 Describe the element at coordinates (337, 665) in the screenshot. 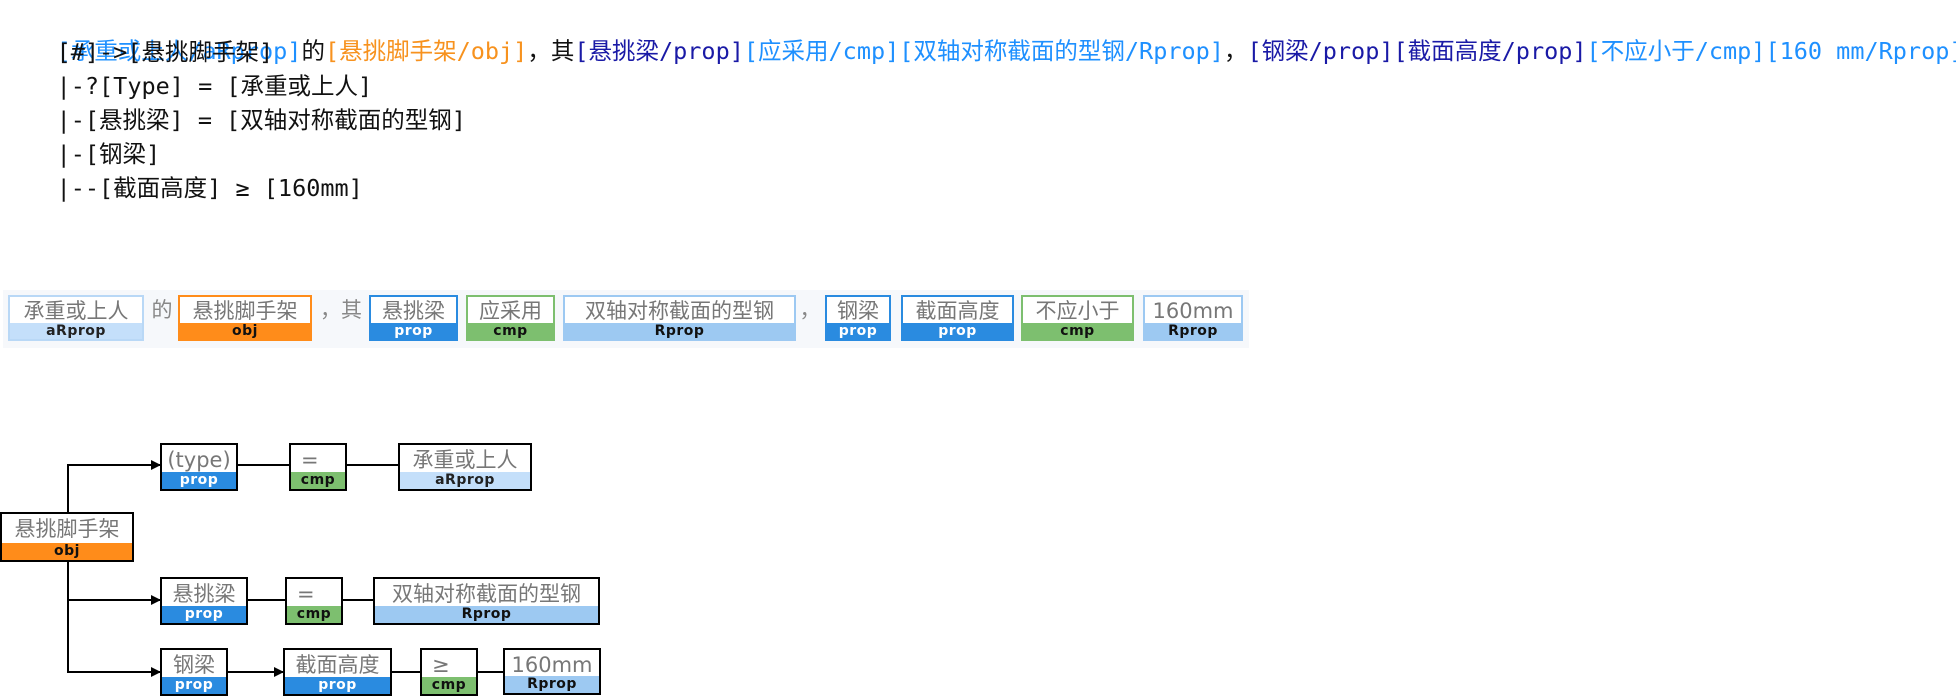

I see `node-text: 截面高度` at that location.